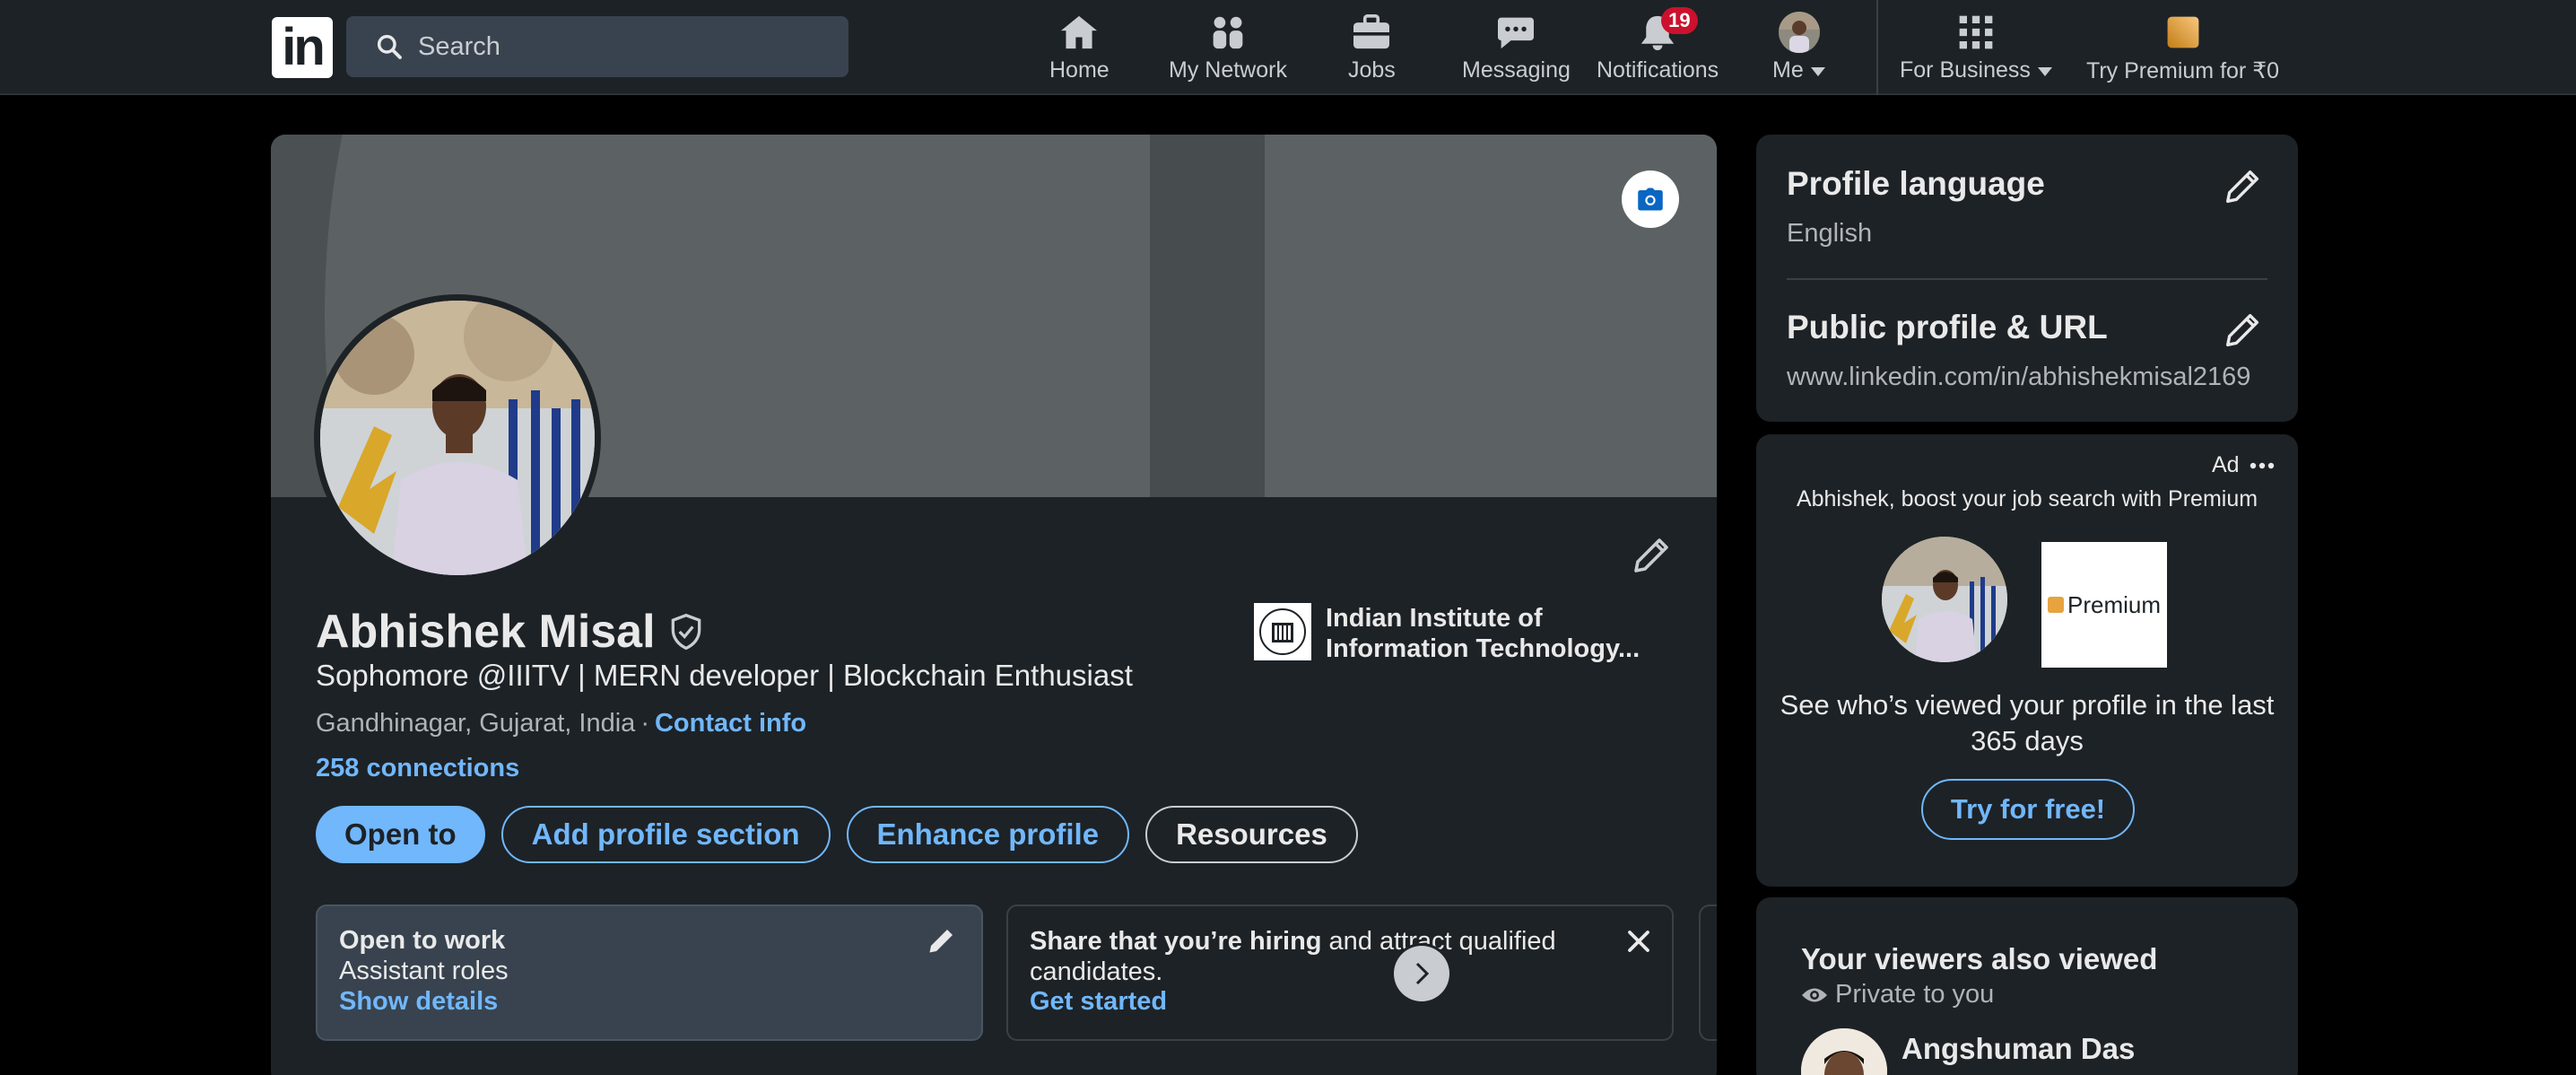 This screenshot has width=2576, height=1075. I want to click on nav-for-business-label: For Business, so click(1976, 70).